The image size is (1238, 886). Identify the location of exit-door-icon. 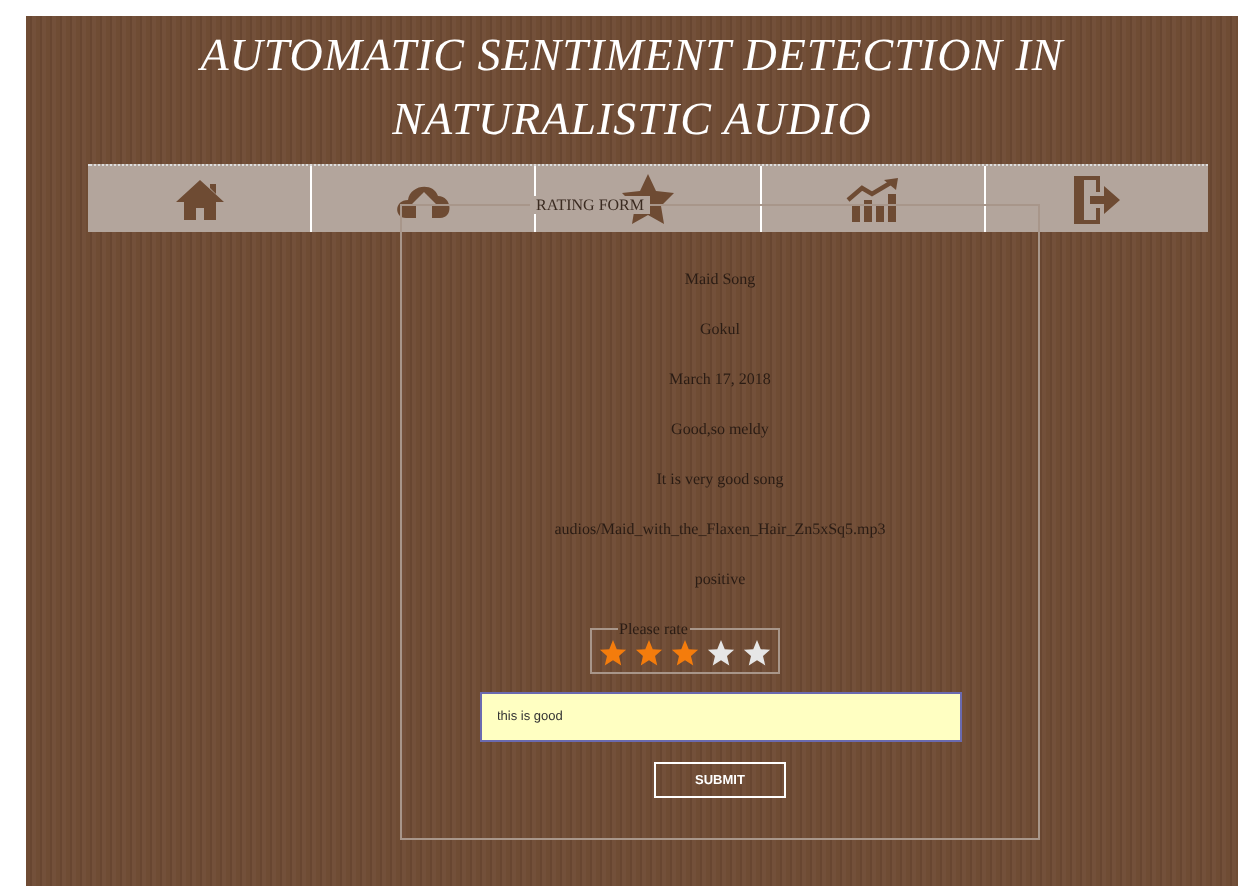
(1096, 199).